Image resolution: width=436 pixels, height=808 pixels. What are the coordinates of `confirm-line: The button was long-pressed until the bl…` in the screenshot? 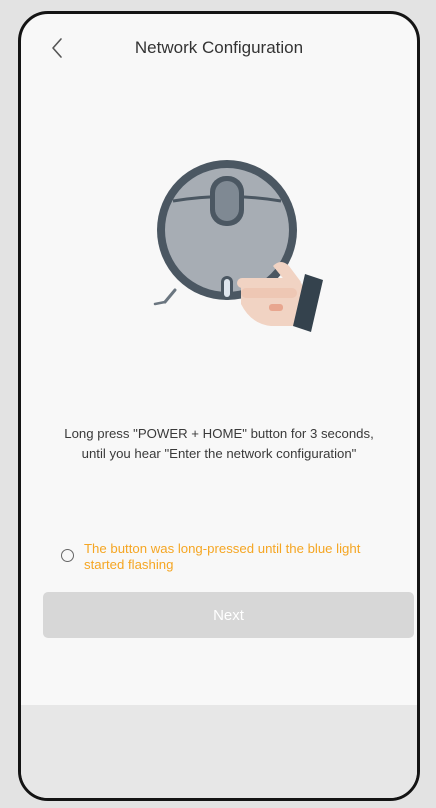 It's located at (222, 548).